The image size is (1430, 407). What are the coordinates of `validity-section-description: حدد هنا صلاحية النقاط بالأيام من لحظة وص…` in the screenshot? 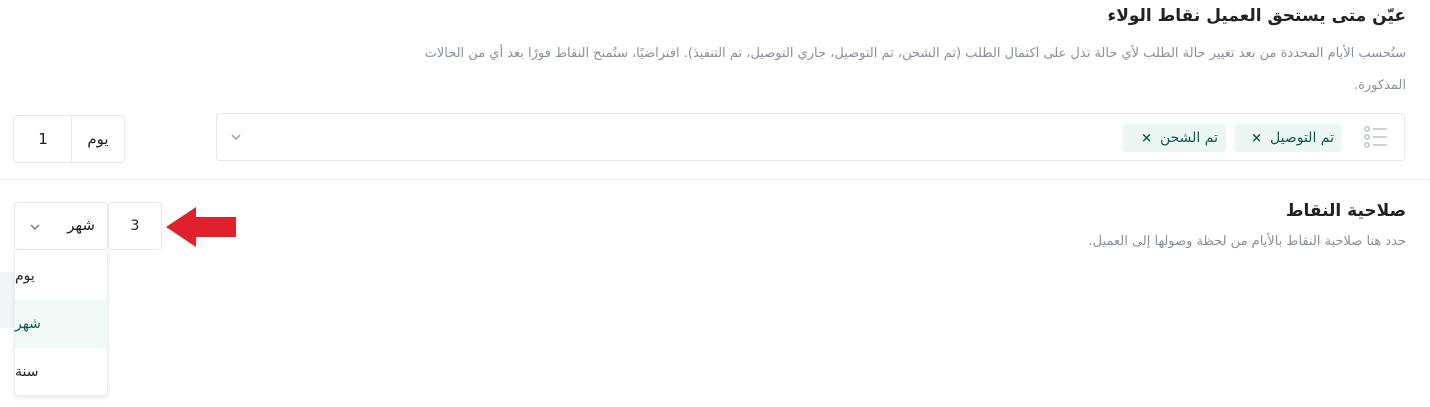 It's located at (1247, 241).